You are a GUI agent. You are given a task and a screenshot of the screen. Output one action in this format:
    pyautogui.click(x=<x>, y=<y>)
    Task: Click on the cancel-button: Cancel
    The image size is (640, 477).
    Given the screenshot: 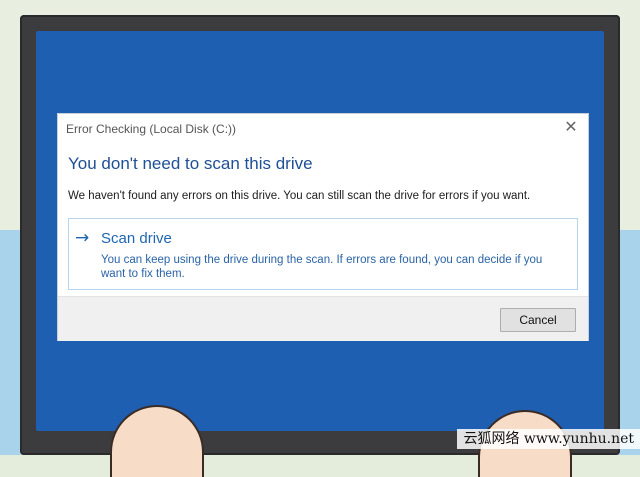 What is the action you would take?
    pyautogui.click(x=538, y=320)
    